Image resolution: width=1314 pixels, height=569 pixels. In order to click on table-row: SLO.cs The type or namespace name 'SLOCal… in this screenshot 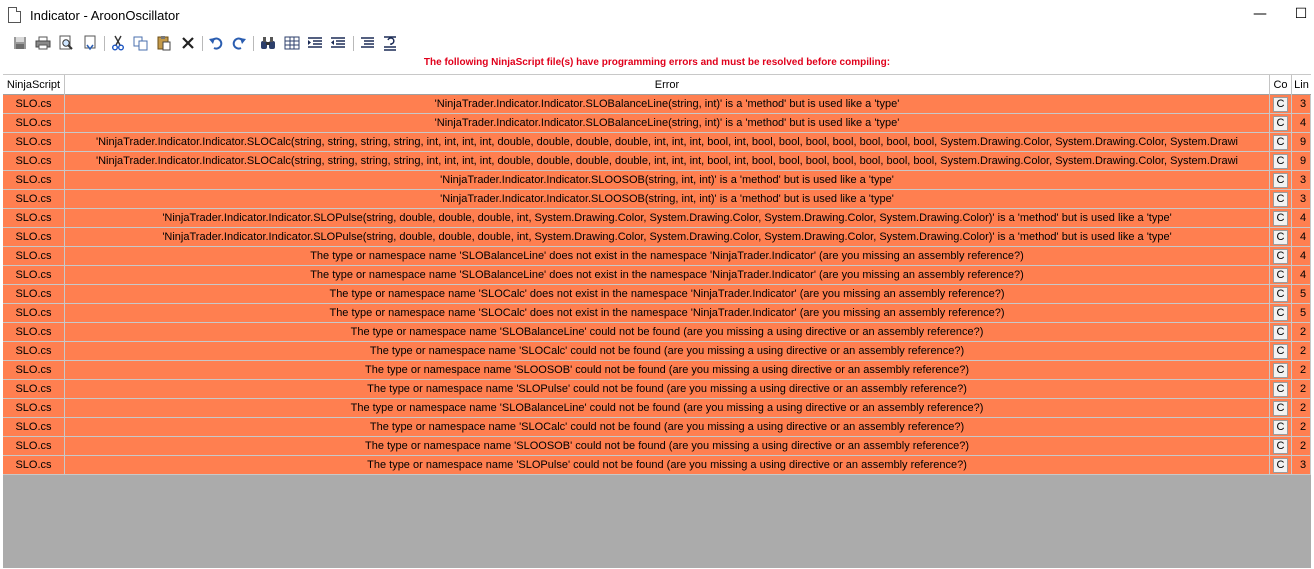, I will do `click(657, 427)`.